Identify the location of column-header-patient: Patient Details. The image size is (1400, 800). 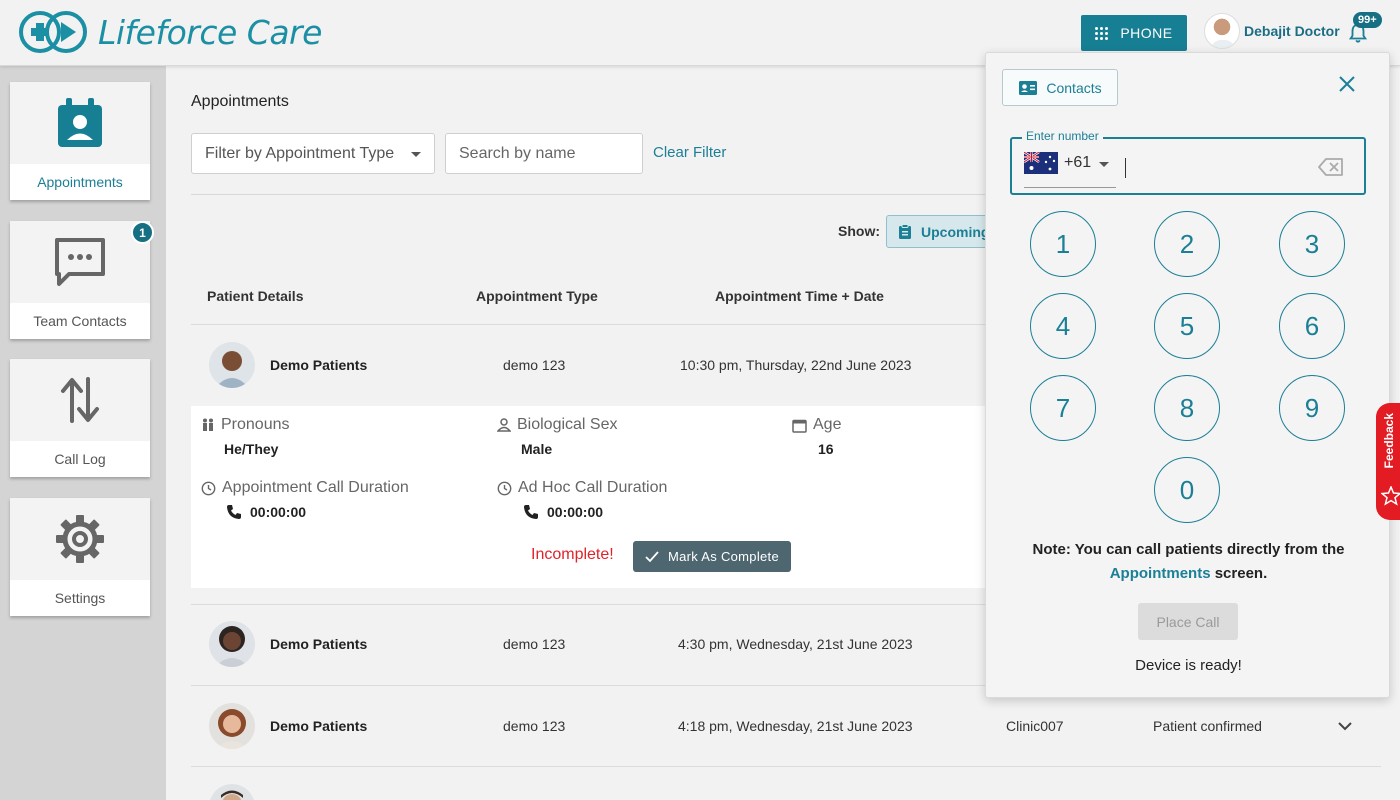
(255, 296).